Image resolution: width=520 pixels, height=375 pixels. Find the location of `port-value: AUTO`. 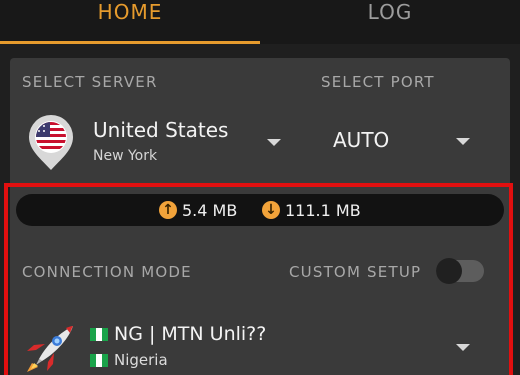

port-value: AUTO is located at coordinates (361, 140).